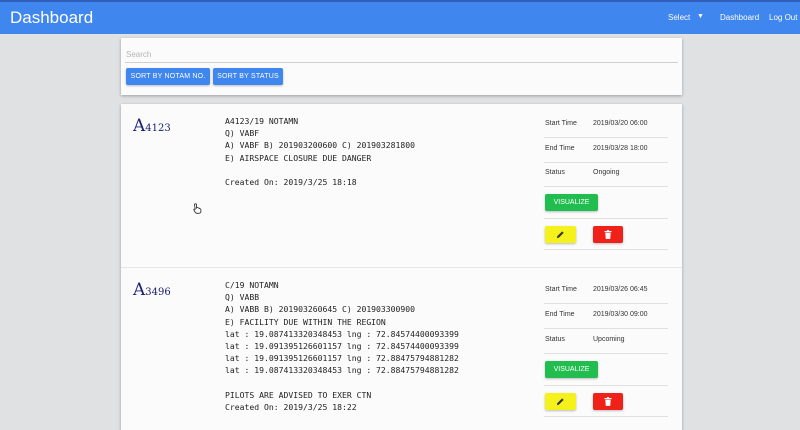 The height and width of the screenshot is (430, 800). Describe the element at coordinates (242, 133) in the screenshot. I see `notam-line: Q) VABF` at that location.